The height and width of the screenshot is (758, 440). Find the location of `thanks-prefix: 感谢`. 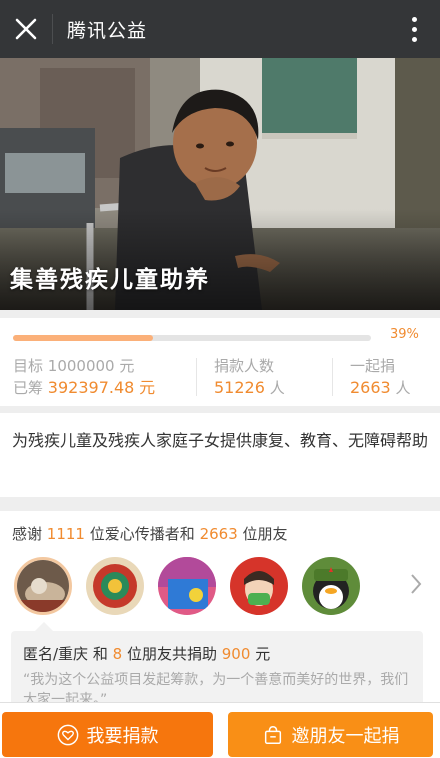

thanks-prefix: 感谢 is located at coordinates (27, 534).